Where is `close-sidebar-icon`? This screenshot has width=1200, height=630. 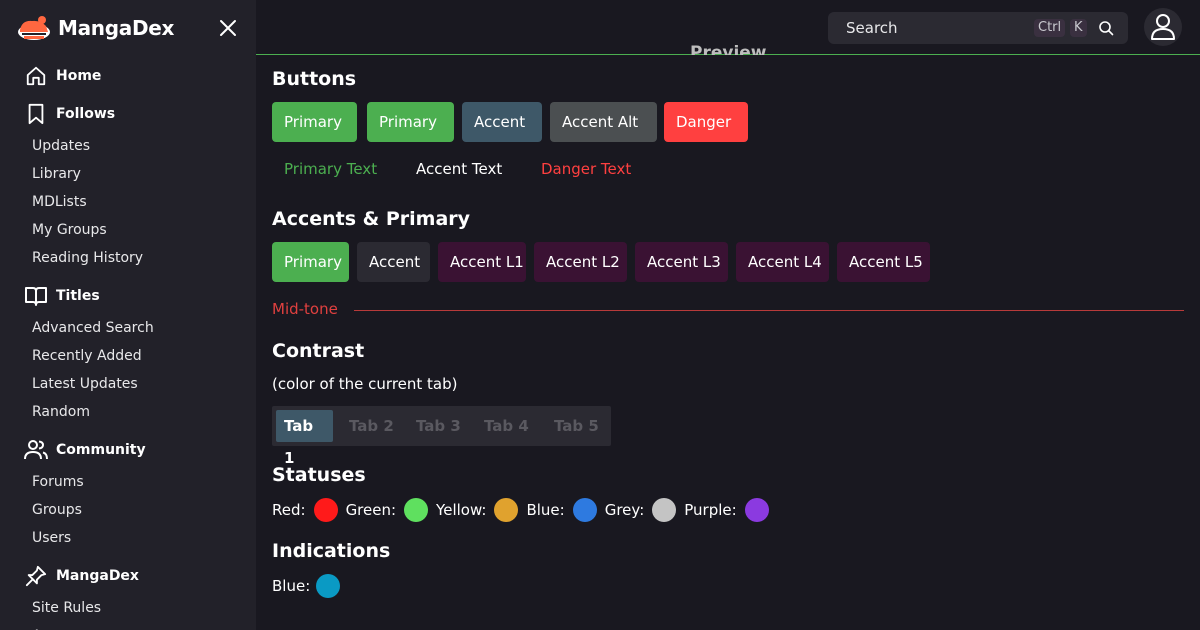
close-sidebar-icon is located at coordinates (228, 28).